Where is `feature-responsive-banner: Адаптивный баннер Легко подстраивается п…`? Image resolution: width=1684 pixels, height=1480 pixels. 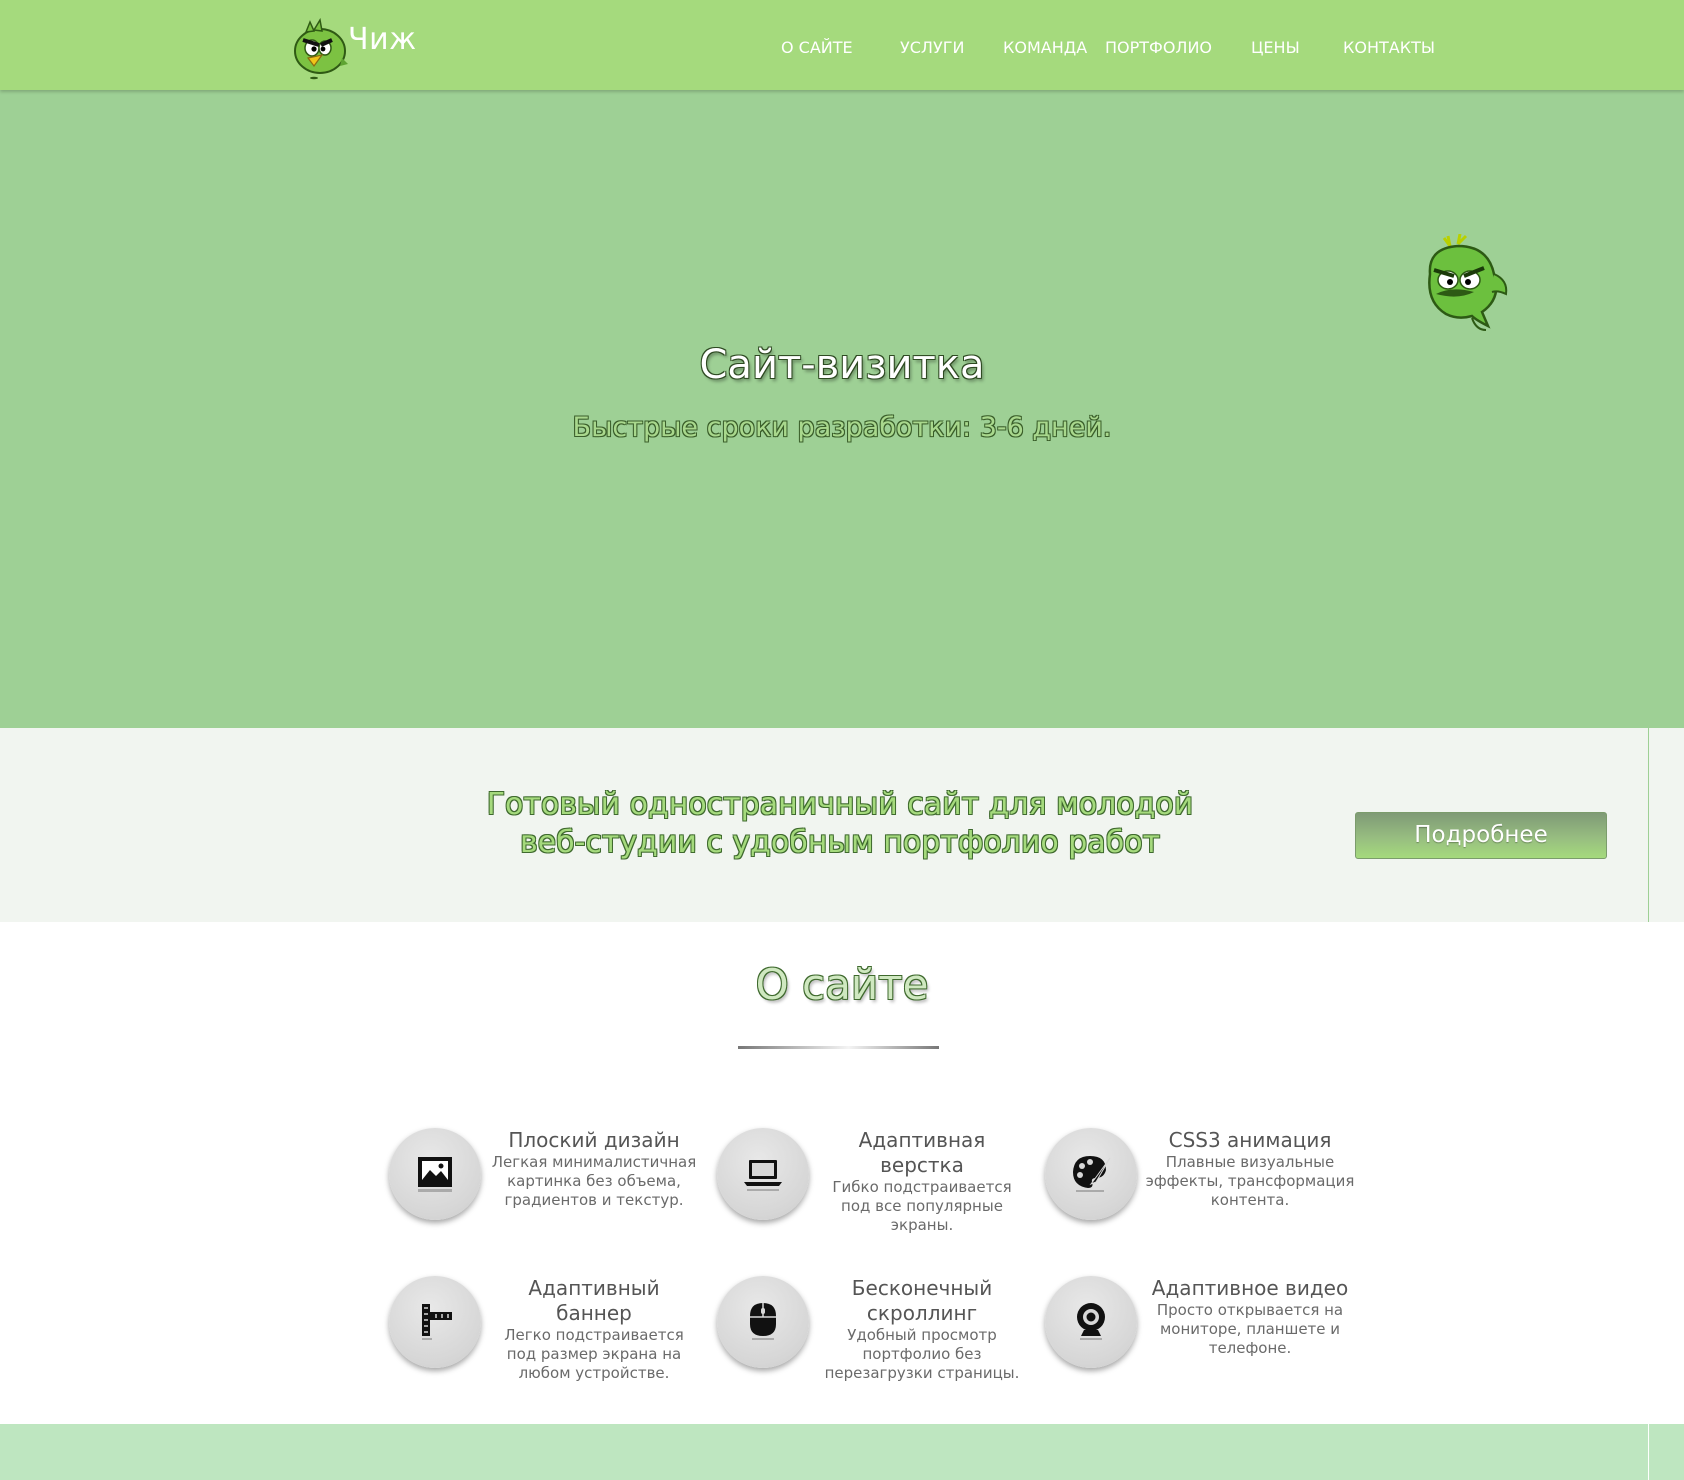
feature-responsive-banner: Адаптивный баннер Легко подстраивается п… is located at coordinates (549, 1346).